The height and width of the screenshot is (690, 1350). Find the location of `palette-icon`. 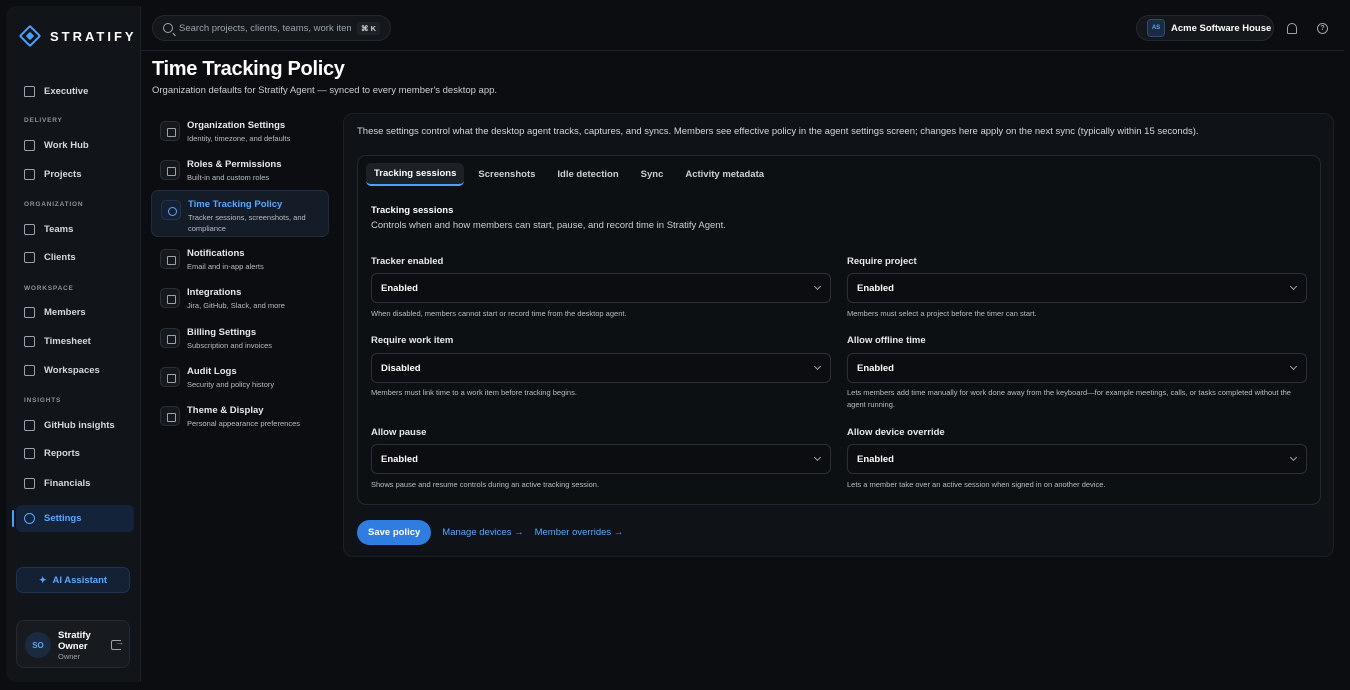

palette-icon is located at coordinates (170, 416).